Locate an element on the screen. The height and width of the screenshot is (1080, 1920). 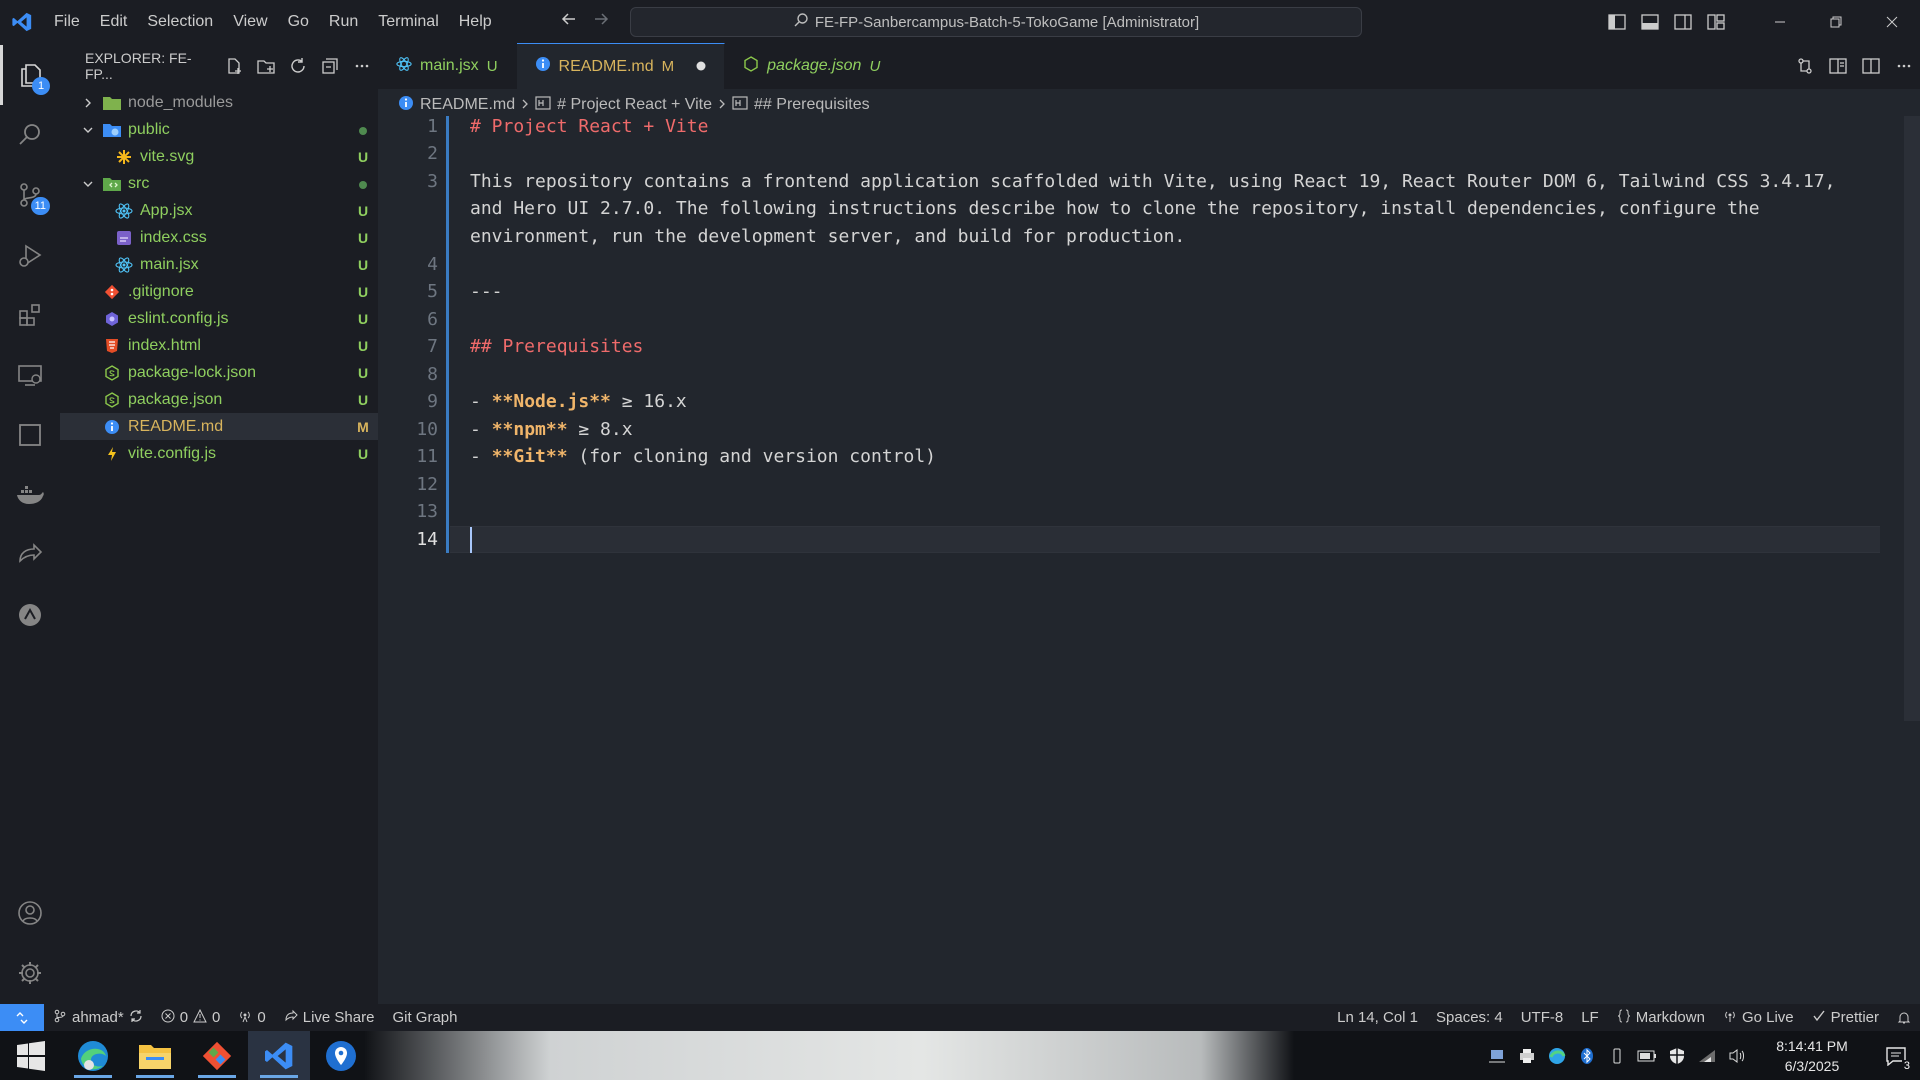
tab-main-jsx: main.jsx U is located at coordinates (447, 66).